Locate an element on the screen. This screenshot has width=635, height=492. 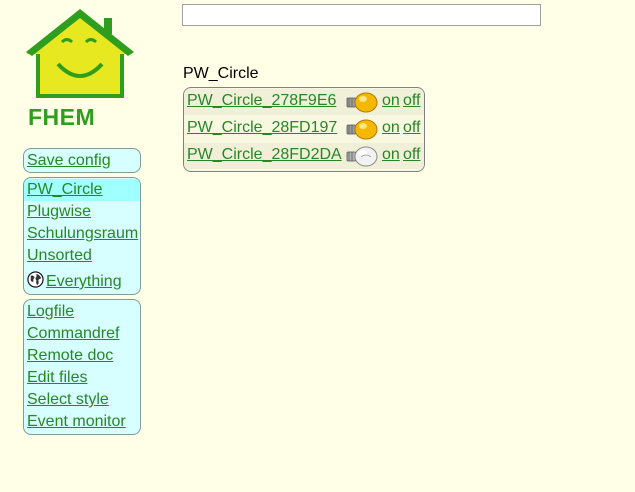
room-schulungsraum-link: Schulungsraum is located at coordinates (82, 234).